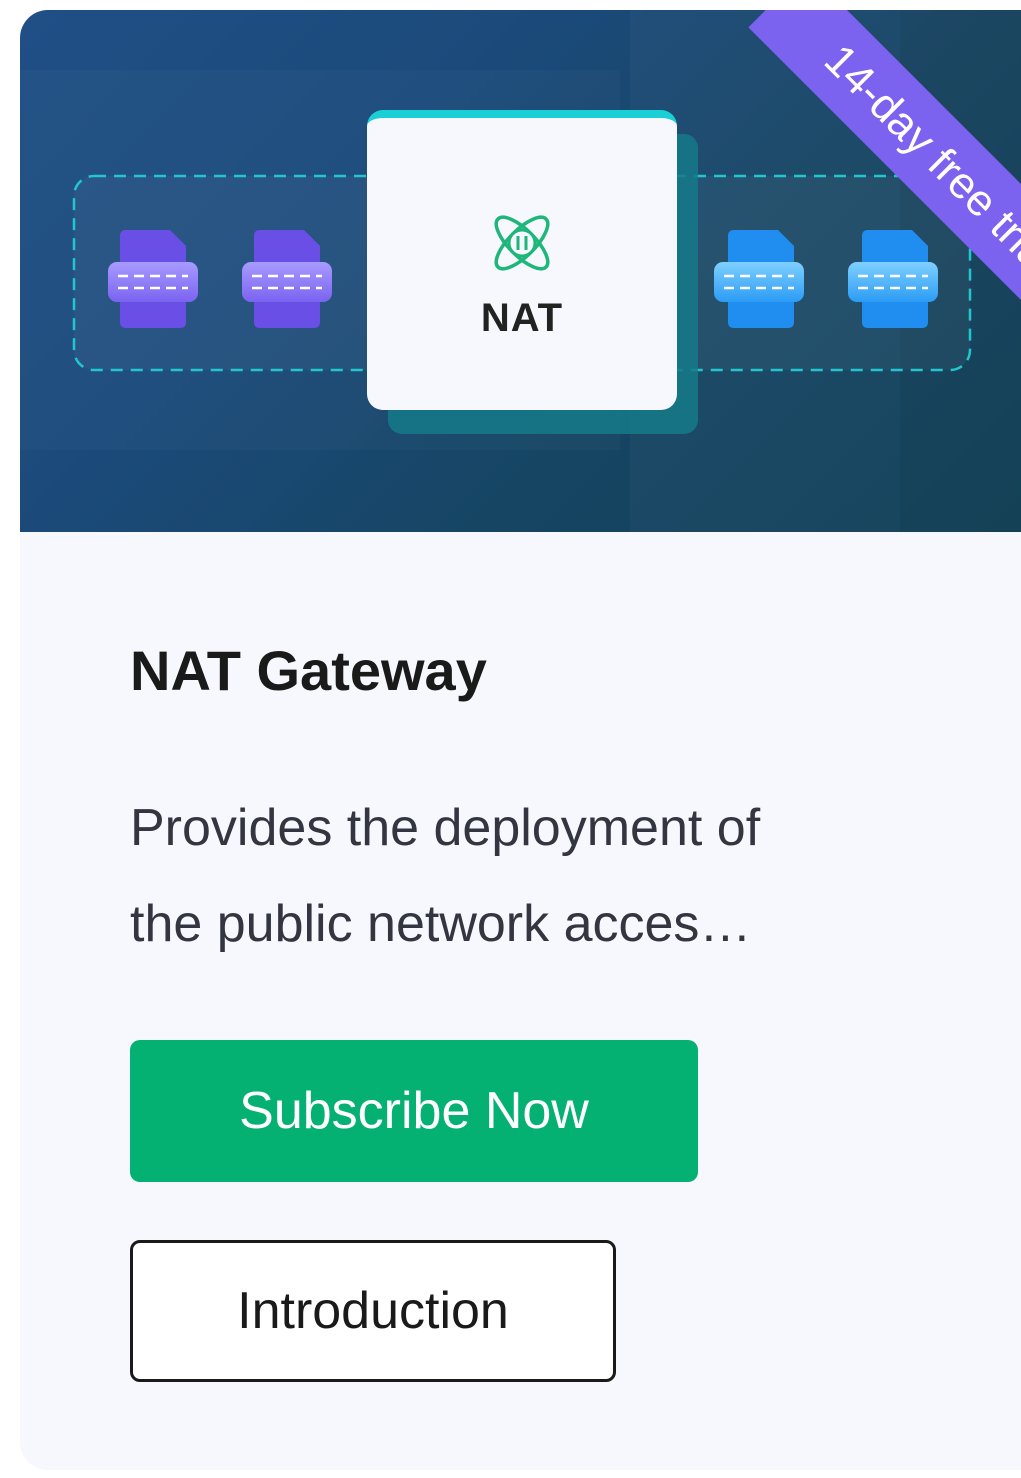  Describe the element at coordinates (522, 243) in the screenshot. I see `atom-icon` at that location.